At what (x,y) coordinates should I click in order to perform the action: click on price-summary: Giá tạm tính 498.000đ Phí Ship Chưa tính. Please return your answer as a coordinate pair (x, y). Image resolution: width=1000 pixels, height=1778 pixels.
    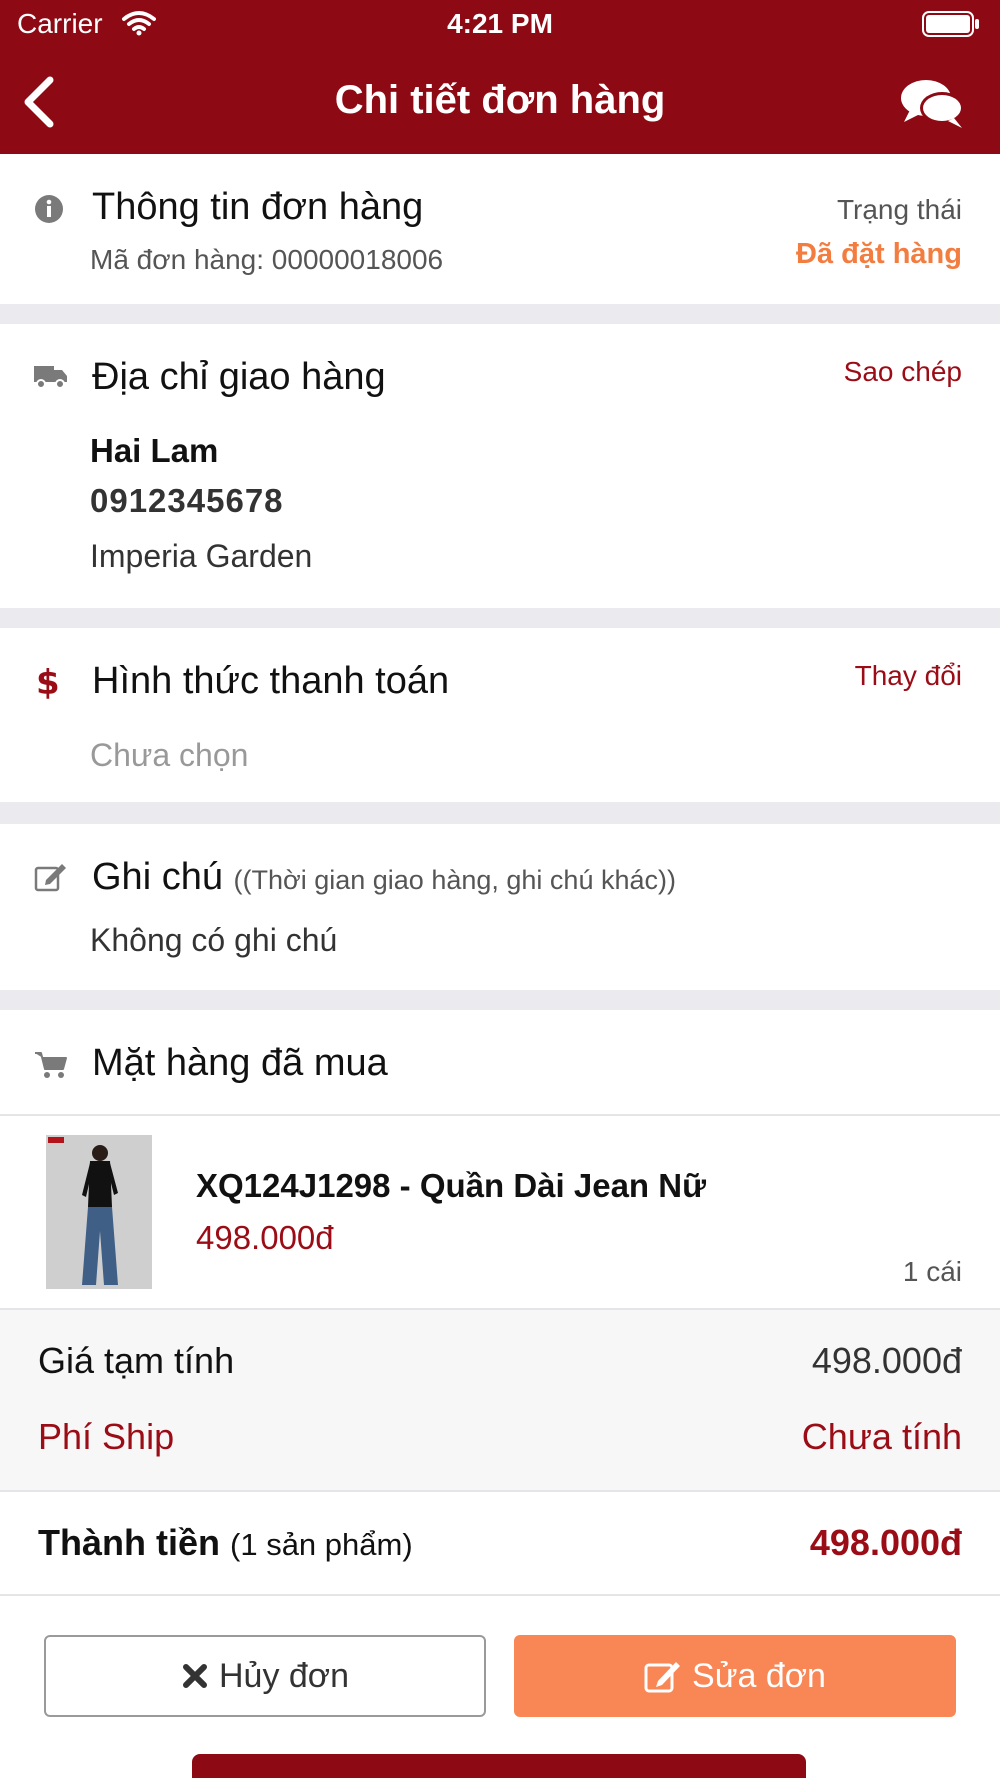
    Looking at the image, I should click on (500, 1400).